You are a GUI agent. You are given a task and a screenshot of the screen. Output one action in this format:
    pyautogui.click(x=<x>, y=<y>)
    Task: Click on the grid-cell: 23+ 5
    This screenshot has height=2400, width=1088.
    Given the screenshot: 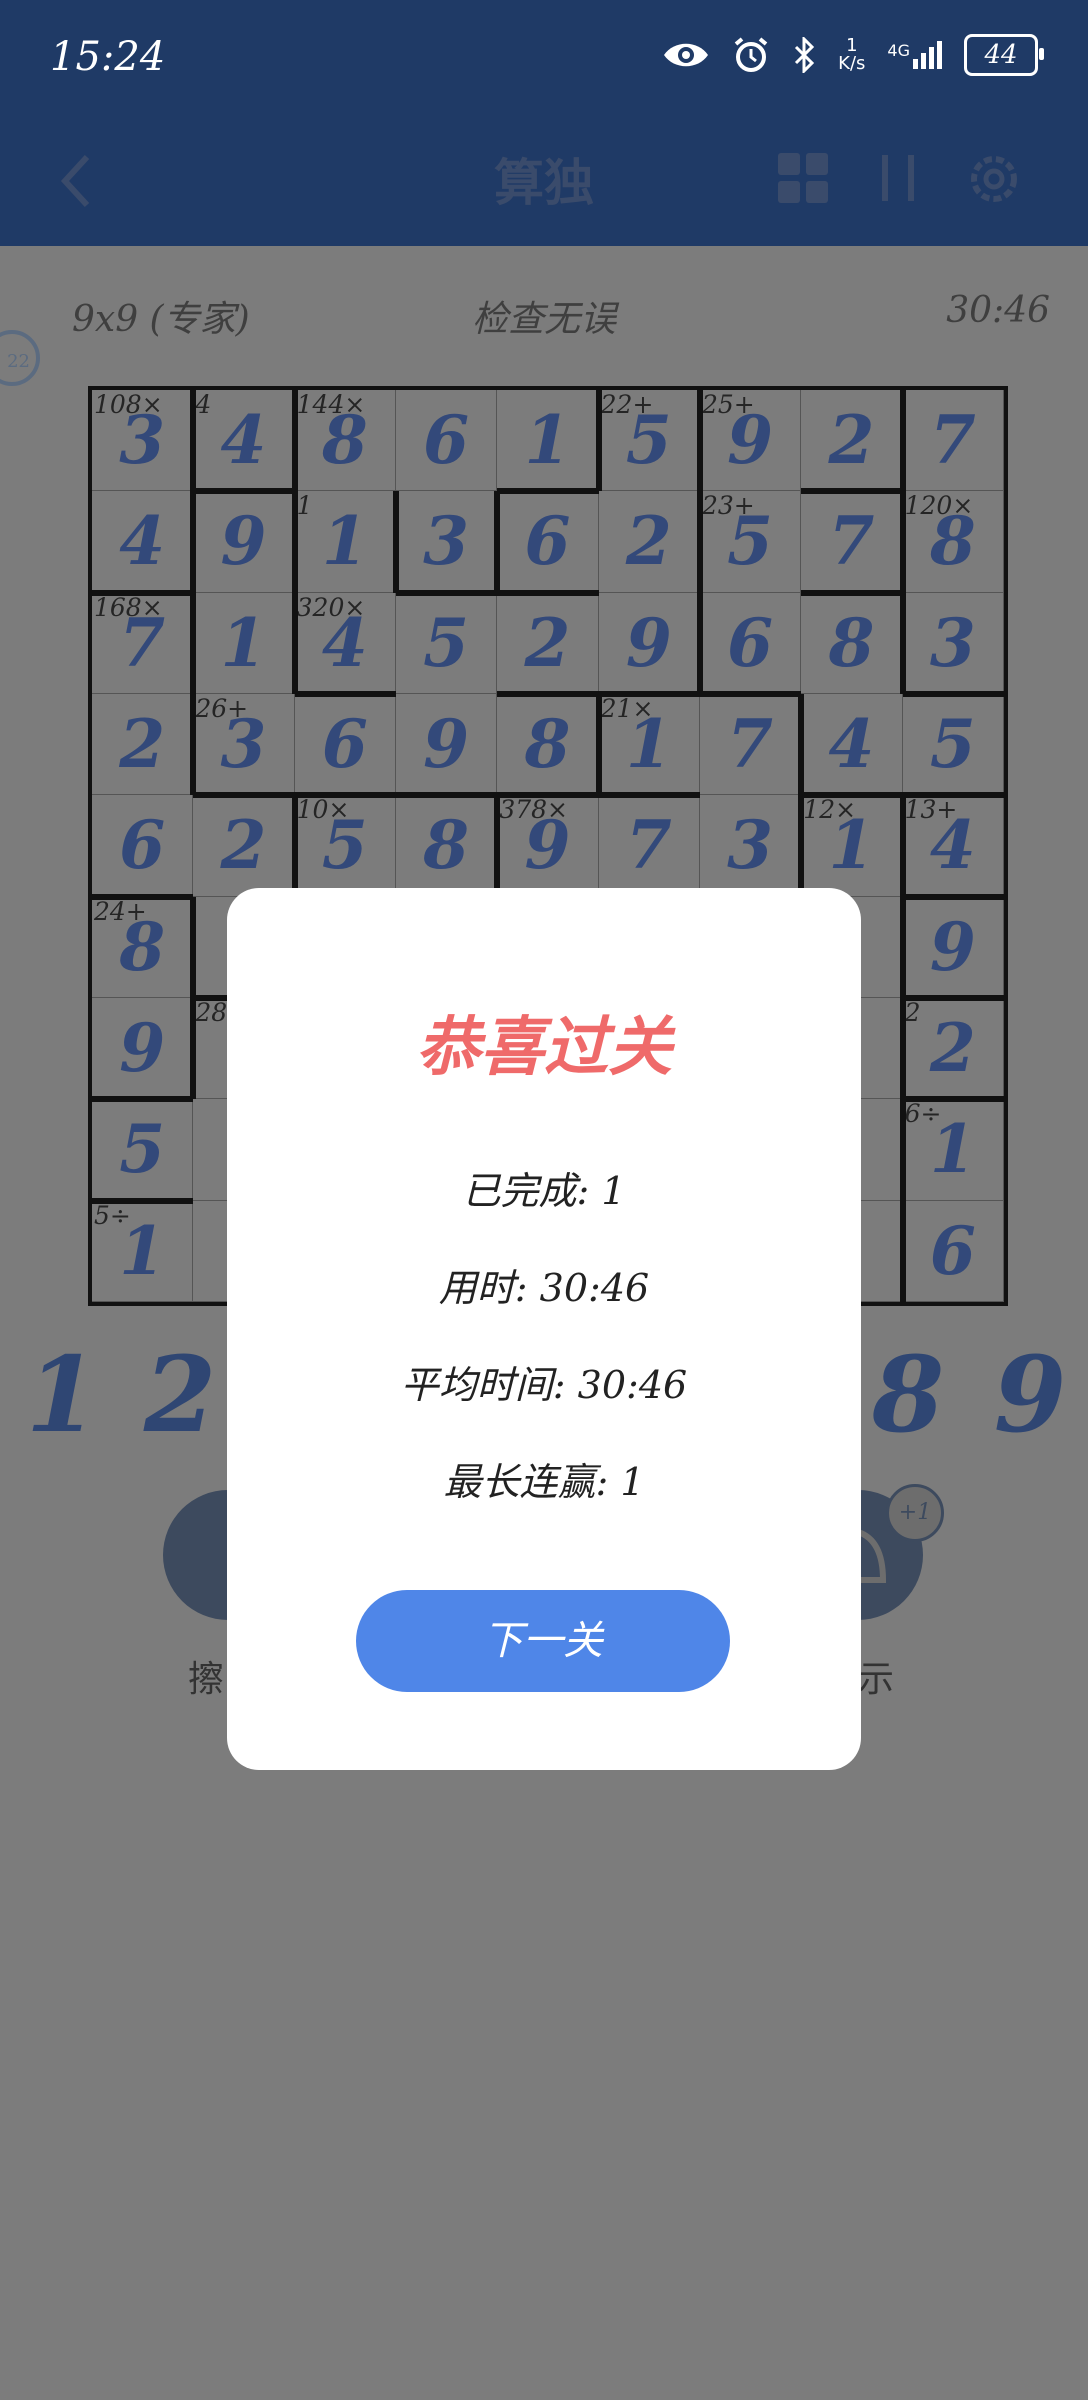 What is the action you would take?
    pyautogui.click(x=750, y=542)
    